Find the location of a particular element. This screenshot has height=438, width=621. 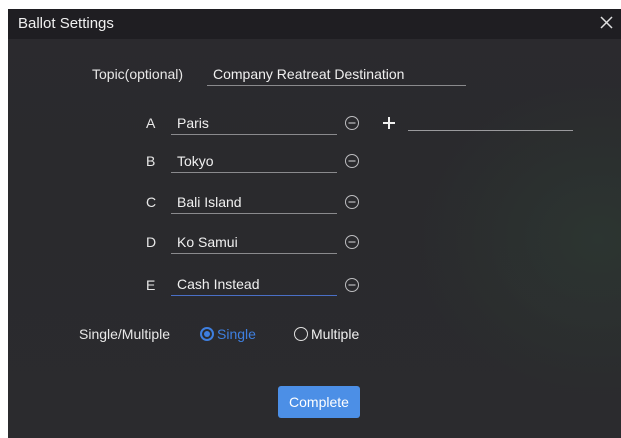

new-option-input is located at coordinates (490, 120).